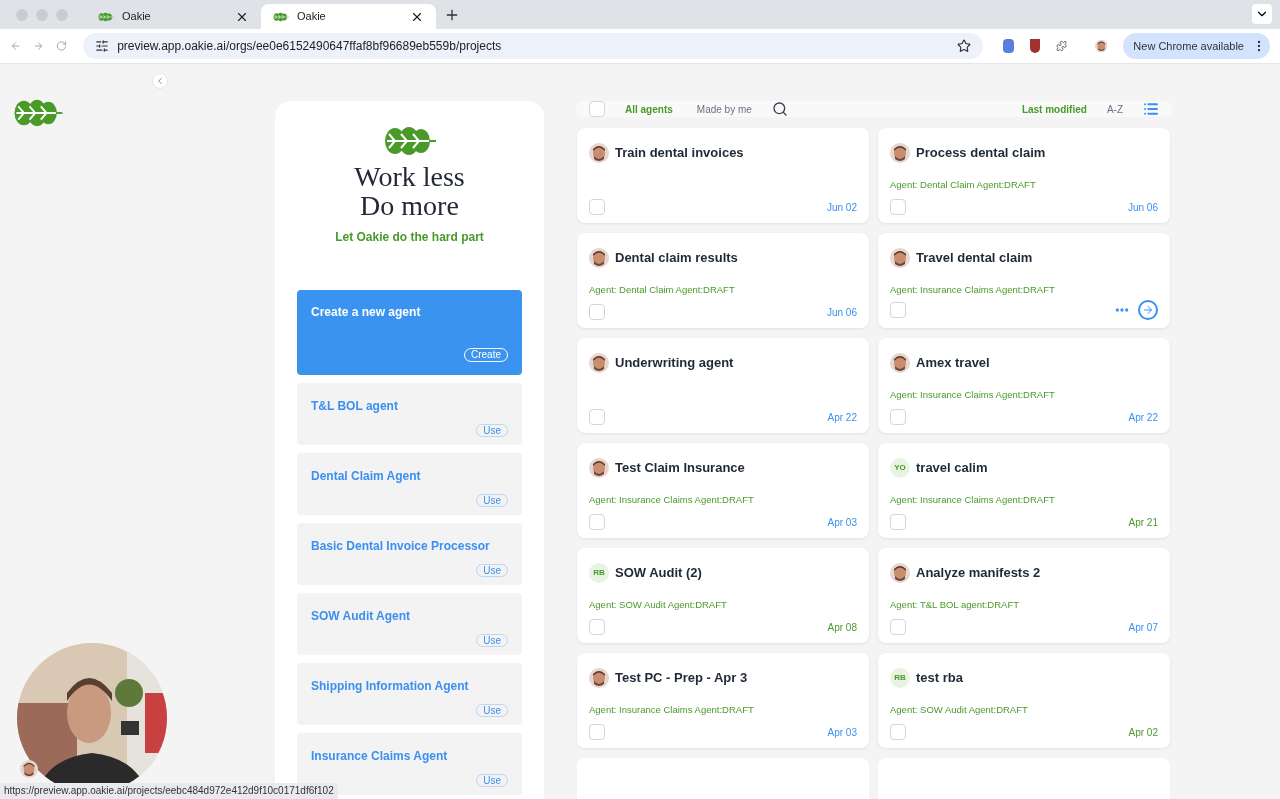 The image size is (1280, 799). I want to click on template-card: Shipping Information Agent Use, so click(409, 694).